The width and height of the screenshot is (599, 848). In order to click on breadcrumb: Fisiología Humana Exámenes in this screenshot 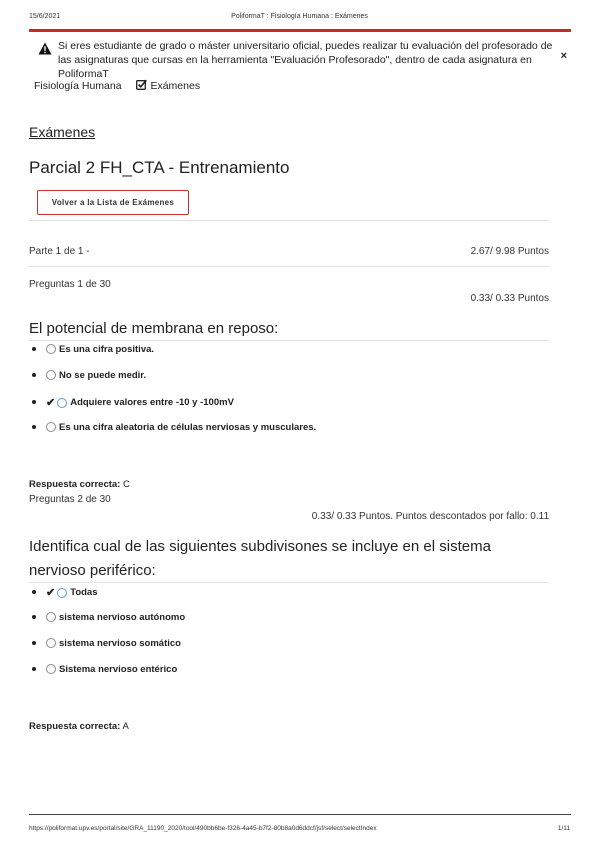, I will do `click(117, 85)`.